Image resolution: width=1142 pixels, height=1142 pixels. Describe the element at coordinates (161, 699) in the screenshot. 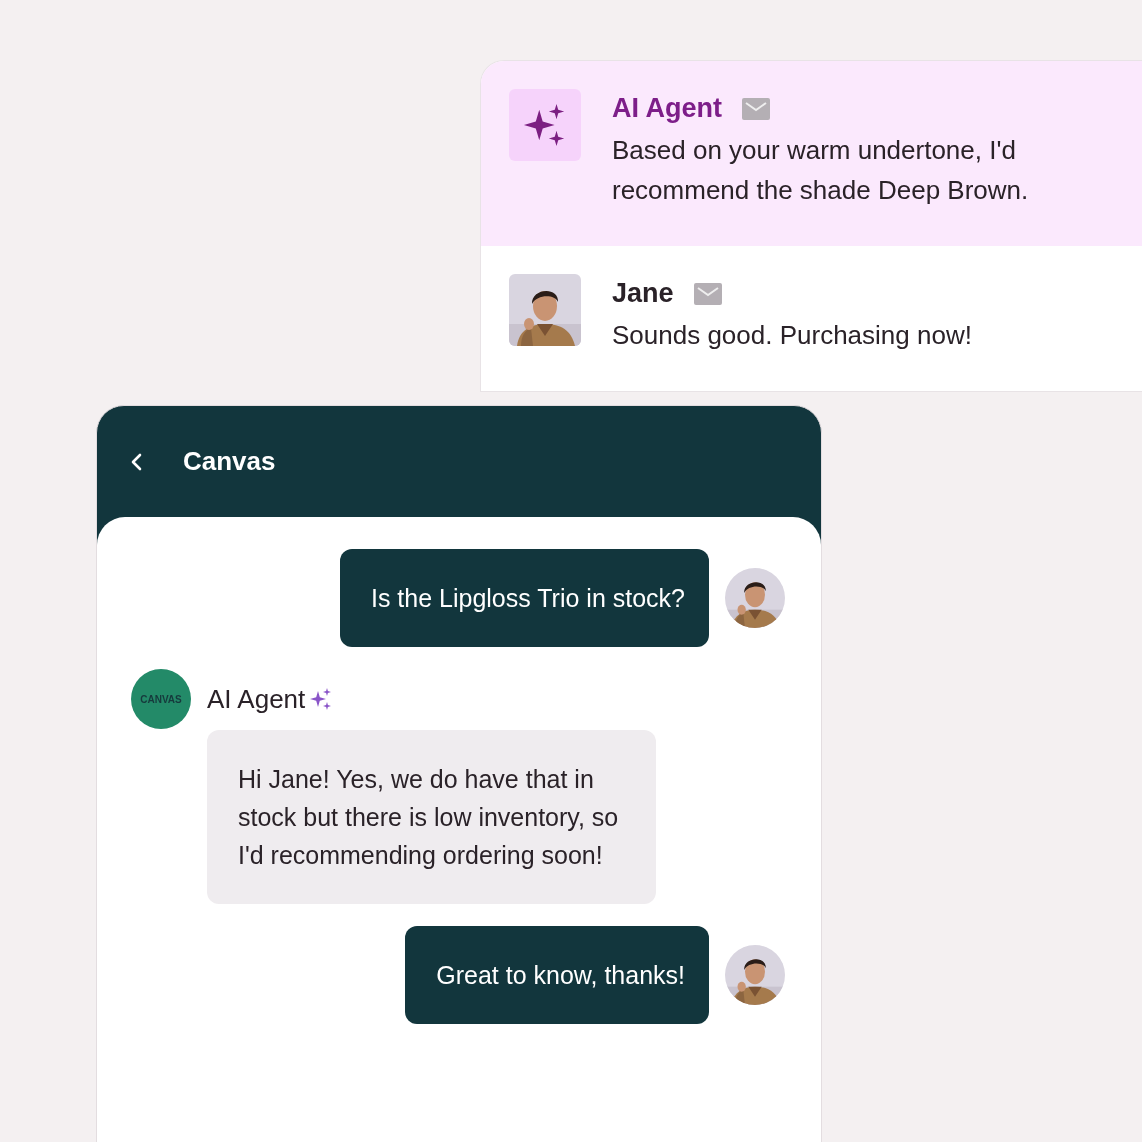

I see `logo: CANVAS` at that location.